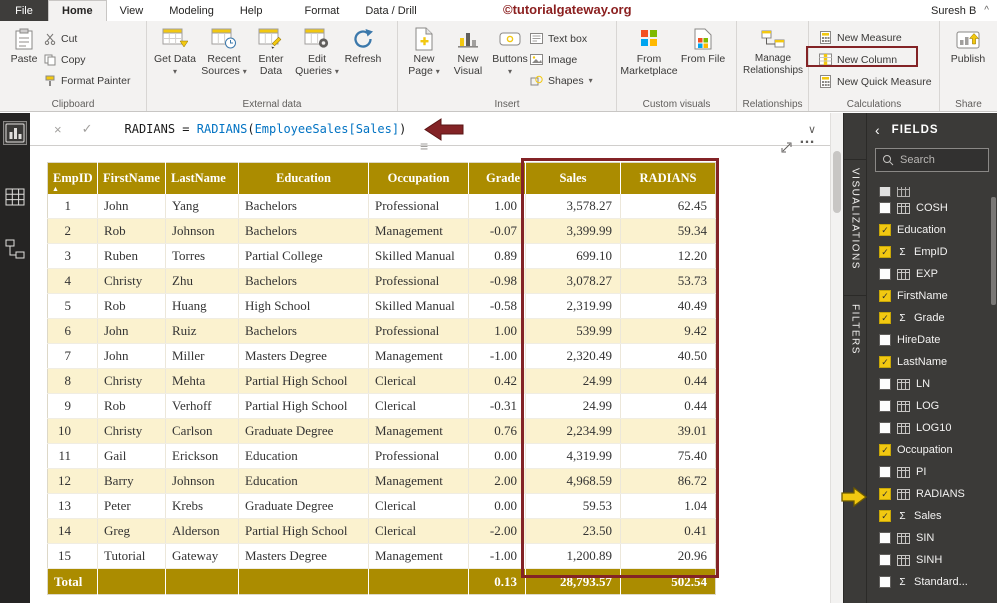 The width and height of the screenshot is (997, 603). What do you see at coordinates (703, 44) in the screenshot?
I see `from-file-button: From File` at bounding box center [703, 44].